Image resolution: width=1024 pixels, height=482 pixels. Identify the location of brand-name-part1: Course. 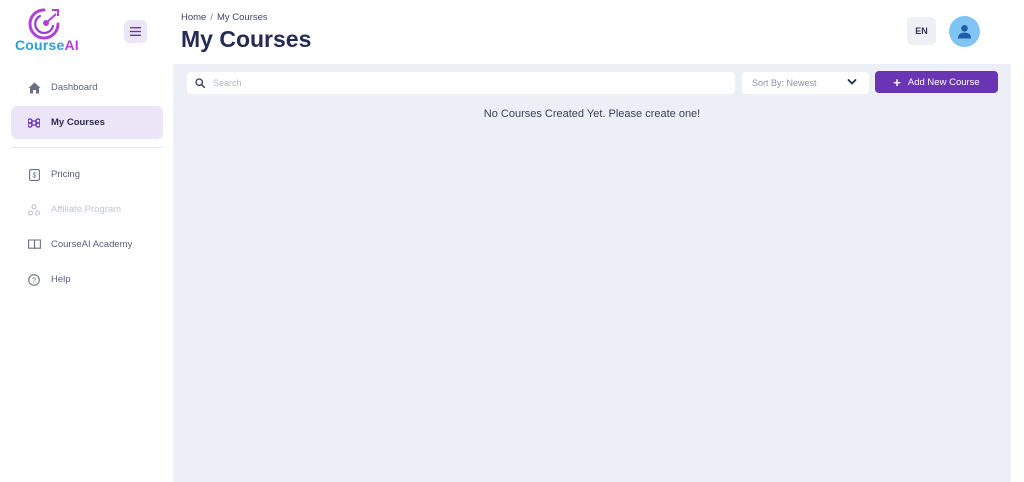
(40, 45).